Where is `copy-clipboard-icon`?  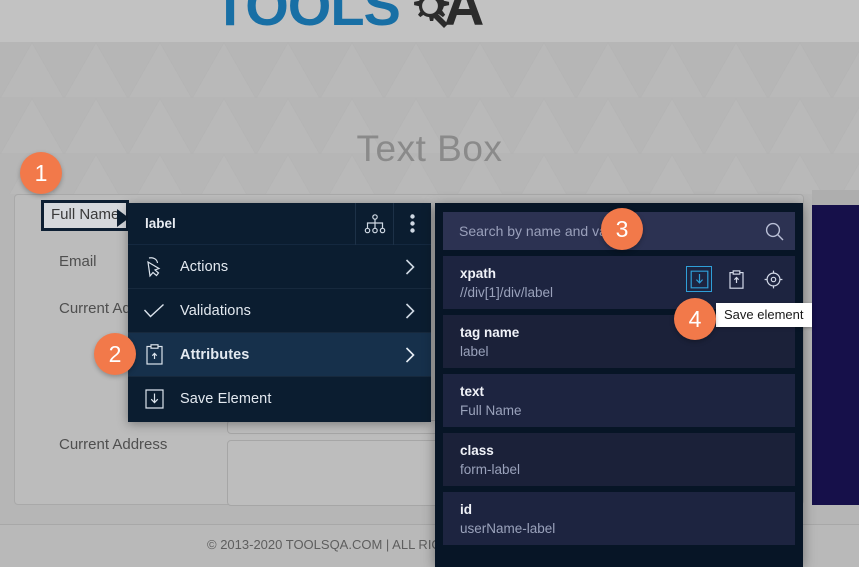 copy-clipboard-icon is located at coordinates (736, 279).